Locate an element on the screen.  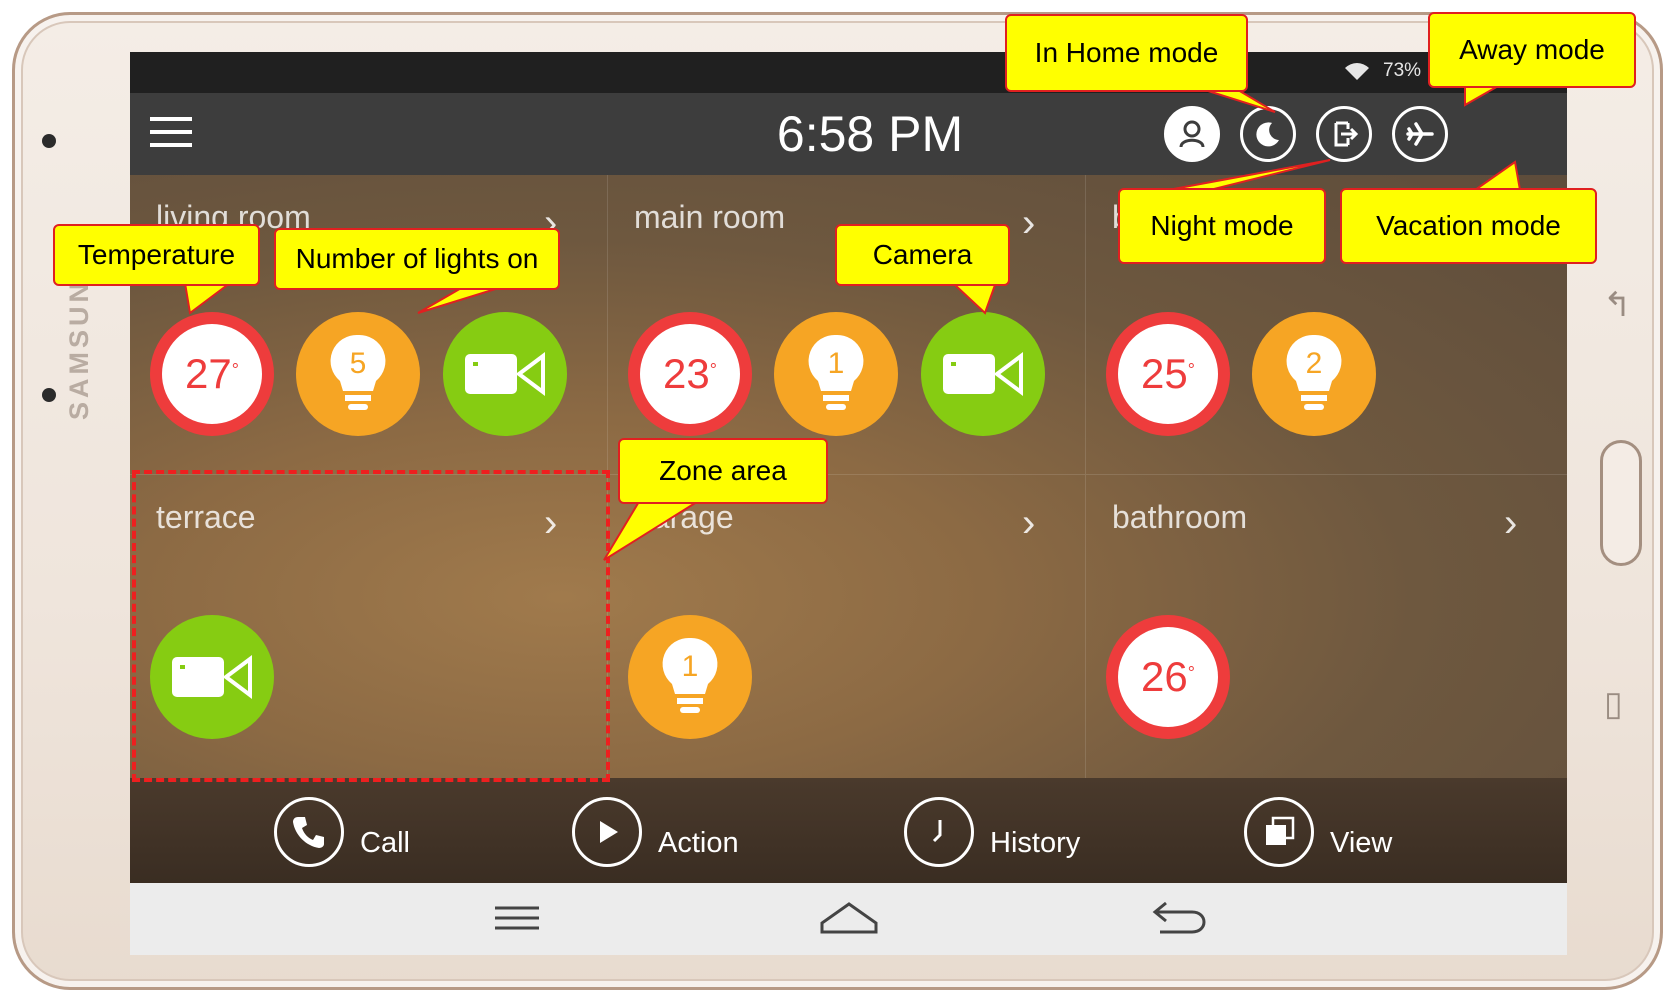
history-button: History is located at coordinates (992, 832).